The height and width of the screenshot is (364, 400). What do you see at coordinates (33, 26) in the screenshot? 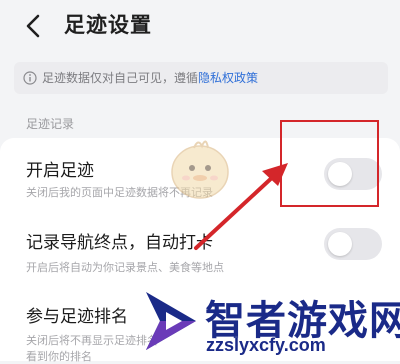
I see `chevron-left-icon` at bounding box center [33, 26].